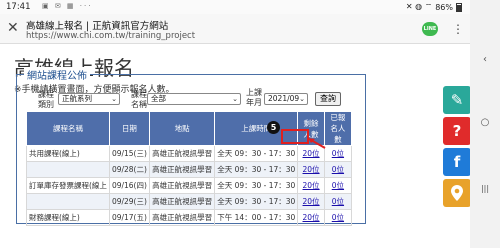 This screenshot has height=248, width=500. What do you see at coordinates (158, 98) in the screenshot?
I see `course-name-select-value: 全部` at bounding box center [158, 98].